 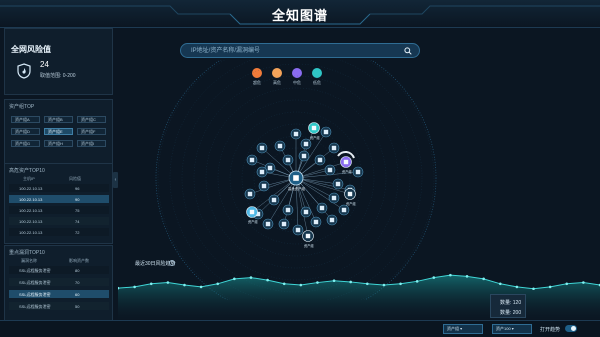 What do you see at coordinates (59, 188) in the screenshot?
I see `table-row: 100.22.10.13 96` at bounding box center [59, 188].